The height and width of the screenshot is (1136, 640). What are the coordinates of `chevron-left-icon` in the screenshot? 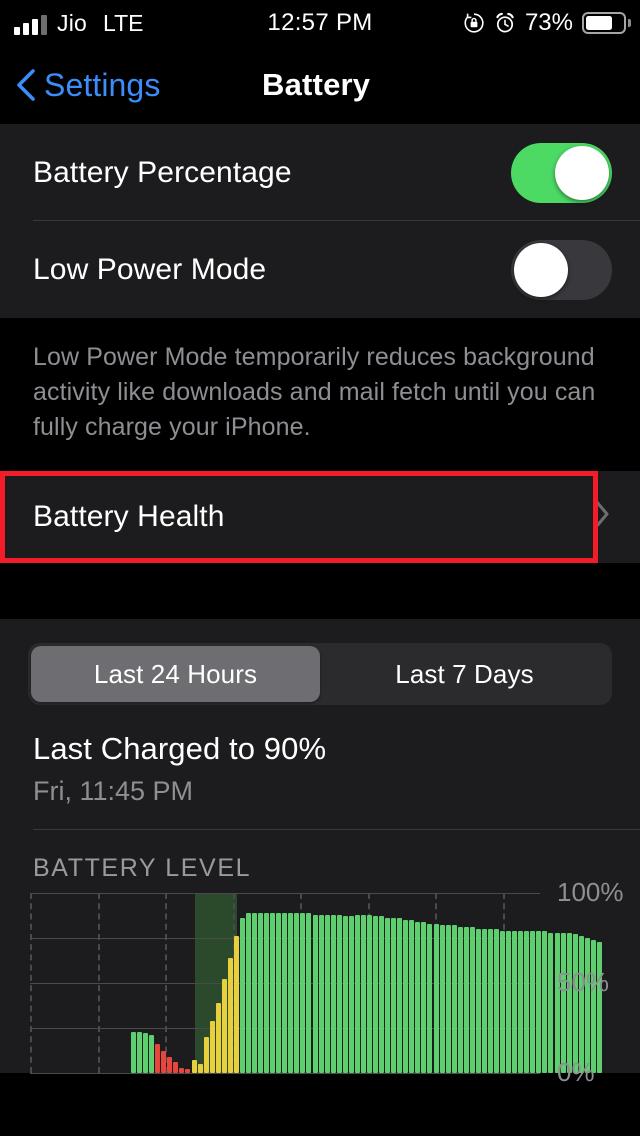 It's located at (26, 85).